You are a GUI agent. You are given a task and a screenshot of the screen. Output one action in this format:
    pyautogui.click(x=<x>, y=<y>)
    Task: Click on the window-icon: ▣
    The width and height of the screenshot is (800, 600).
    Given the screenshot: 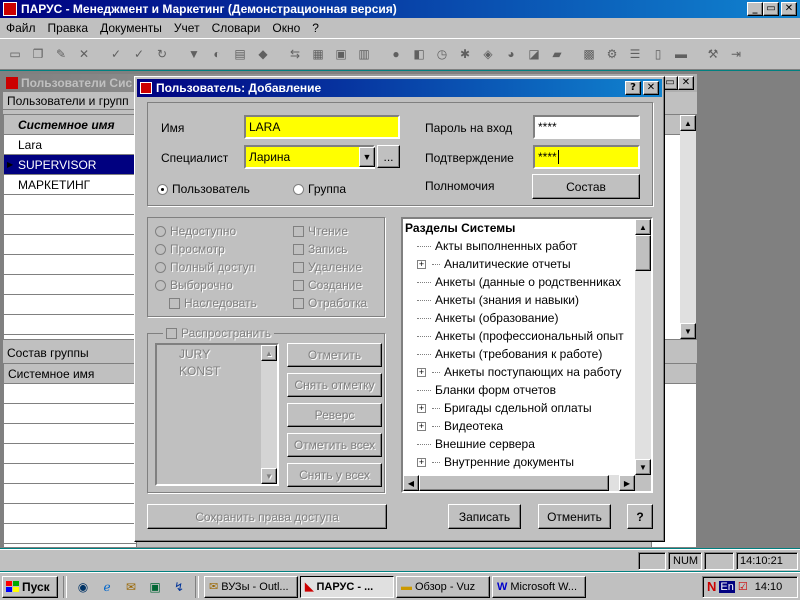 What is the action you would take?
    pyautogui.click(x=341, y=54)
    